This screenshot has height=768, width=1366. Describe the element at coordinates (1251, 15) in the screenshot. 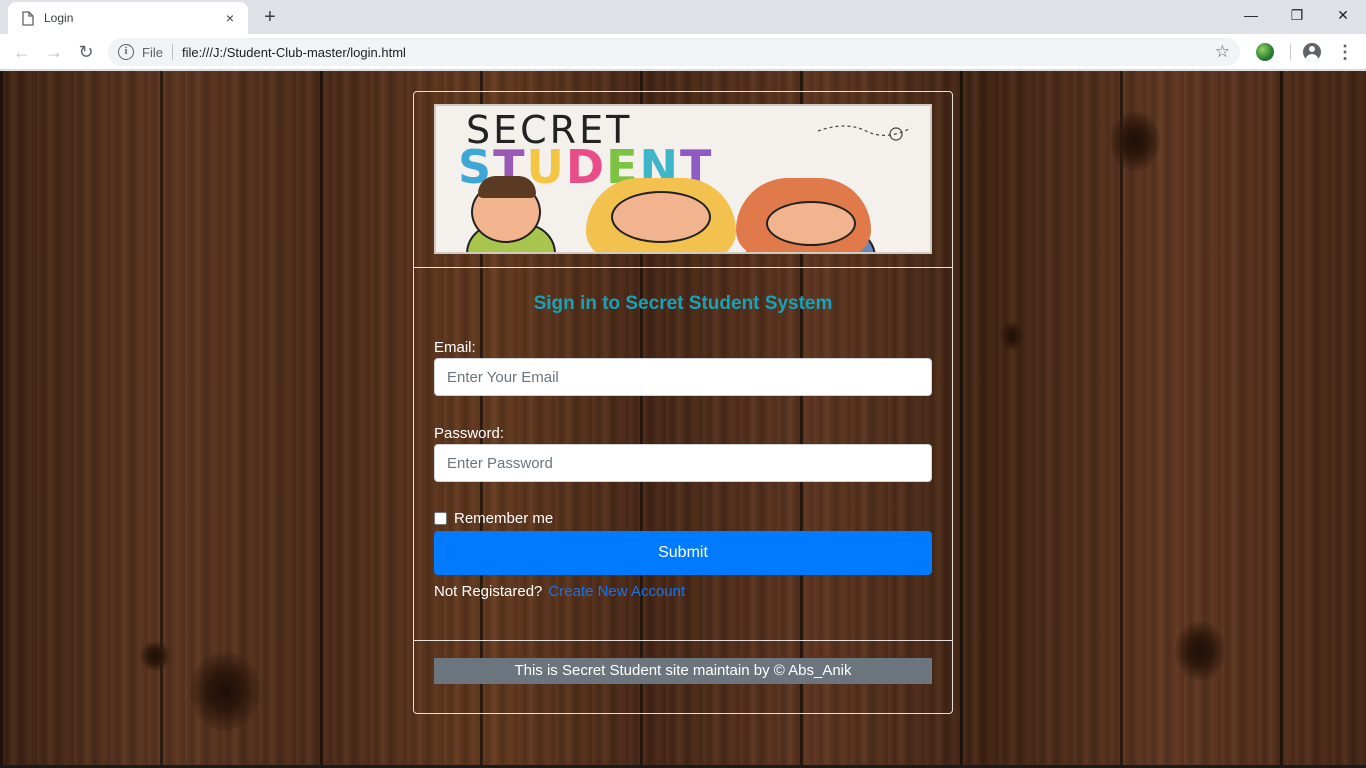

I see `minimize-window-button: —` at that location.